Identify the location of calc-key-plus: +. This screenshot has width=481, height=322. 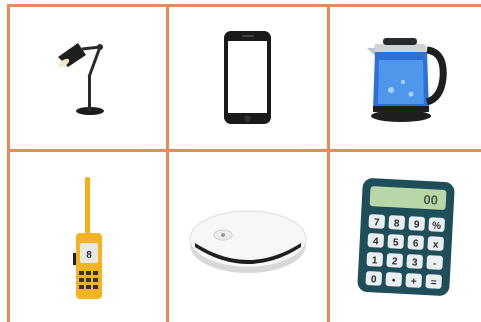
(413, 281).